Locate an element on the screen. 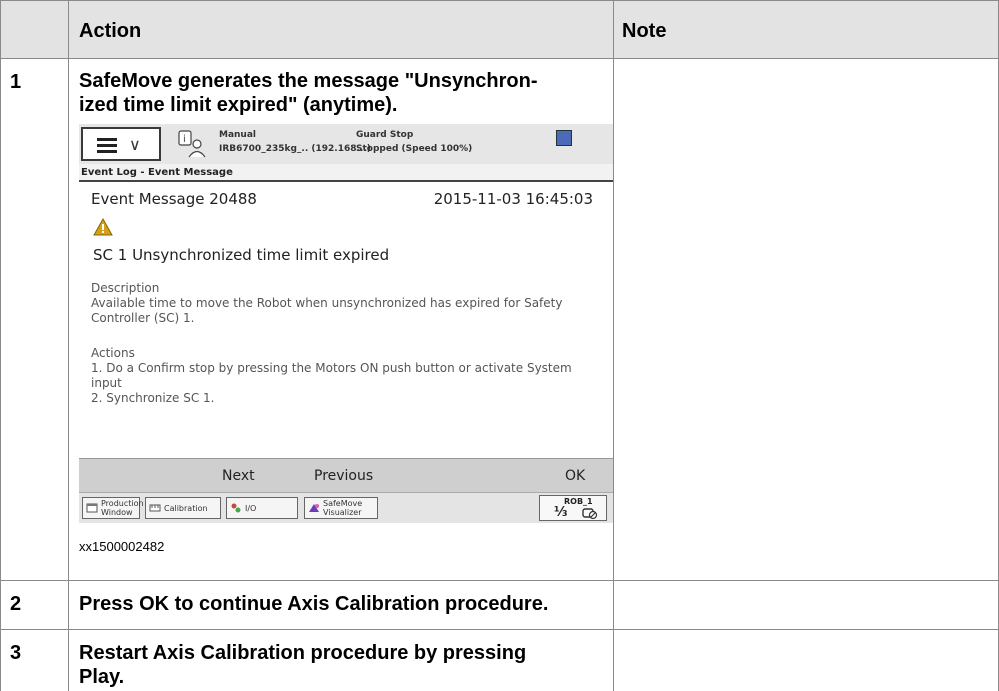  task-label: Calibration is located at coordinates (186, 508).